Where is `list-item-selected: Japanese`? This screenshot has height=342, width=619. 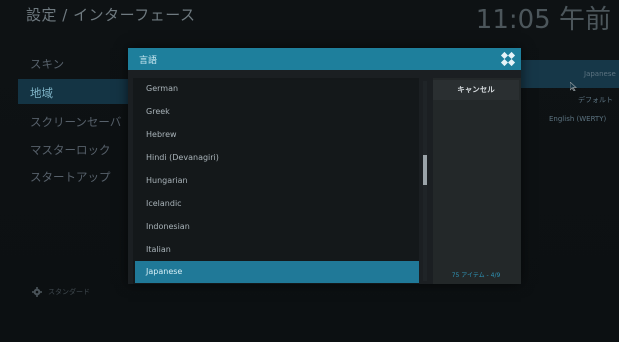
list-item-selected: Japanese is located at coordinates (277, 272).